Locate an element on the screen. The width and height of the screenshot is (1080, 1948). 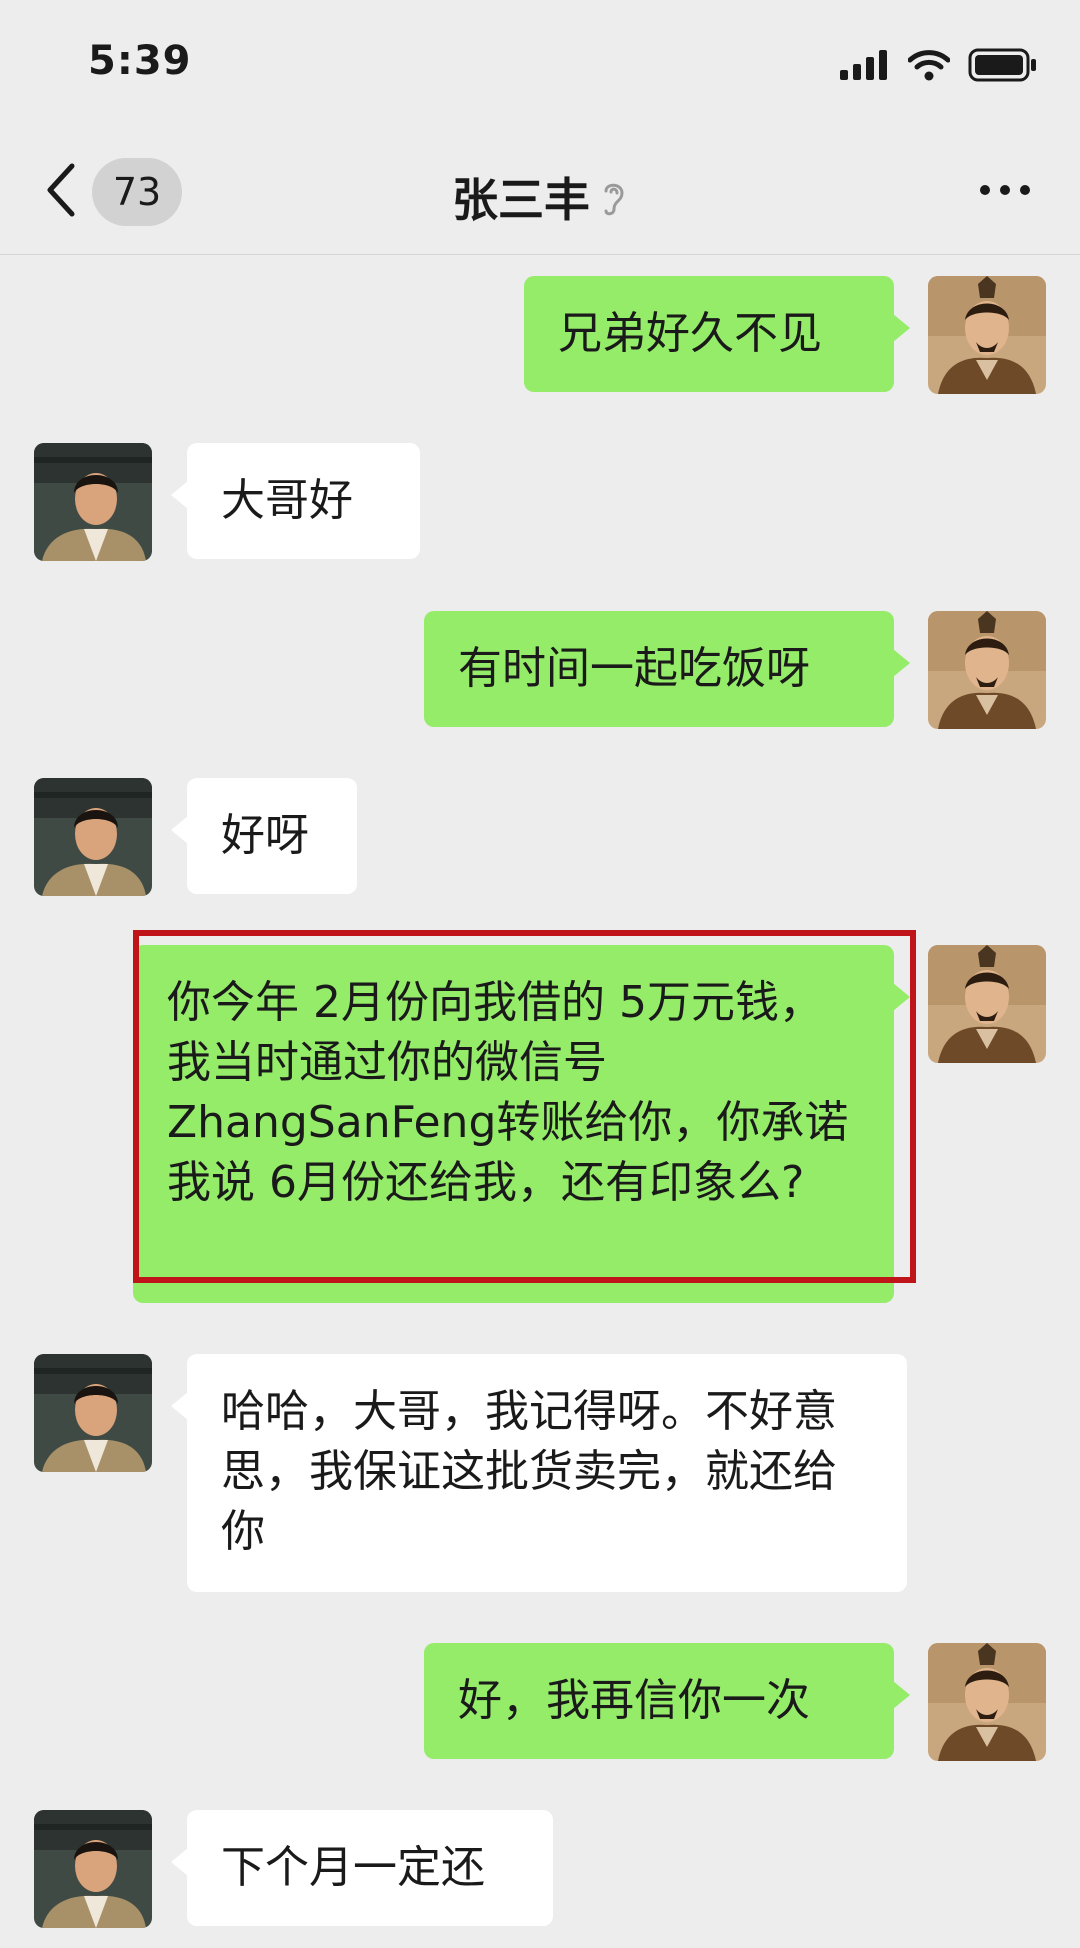
message-text: 好，我再信你一次 is located at coordinates (634, 1700).